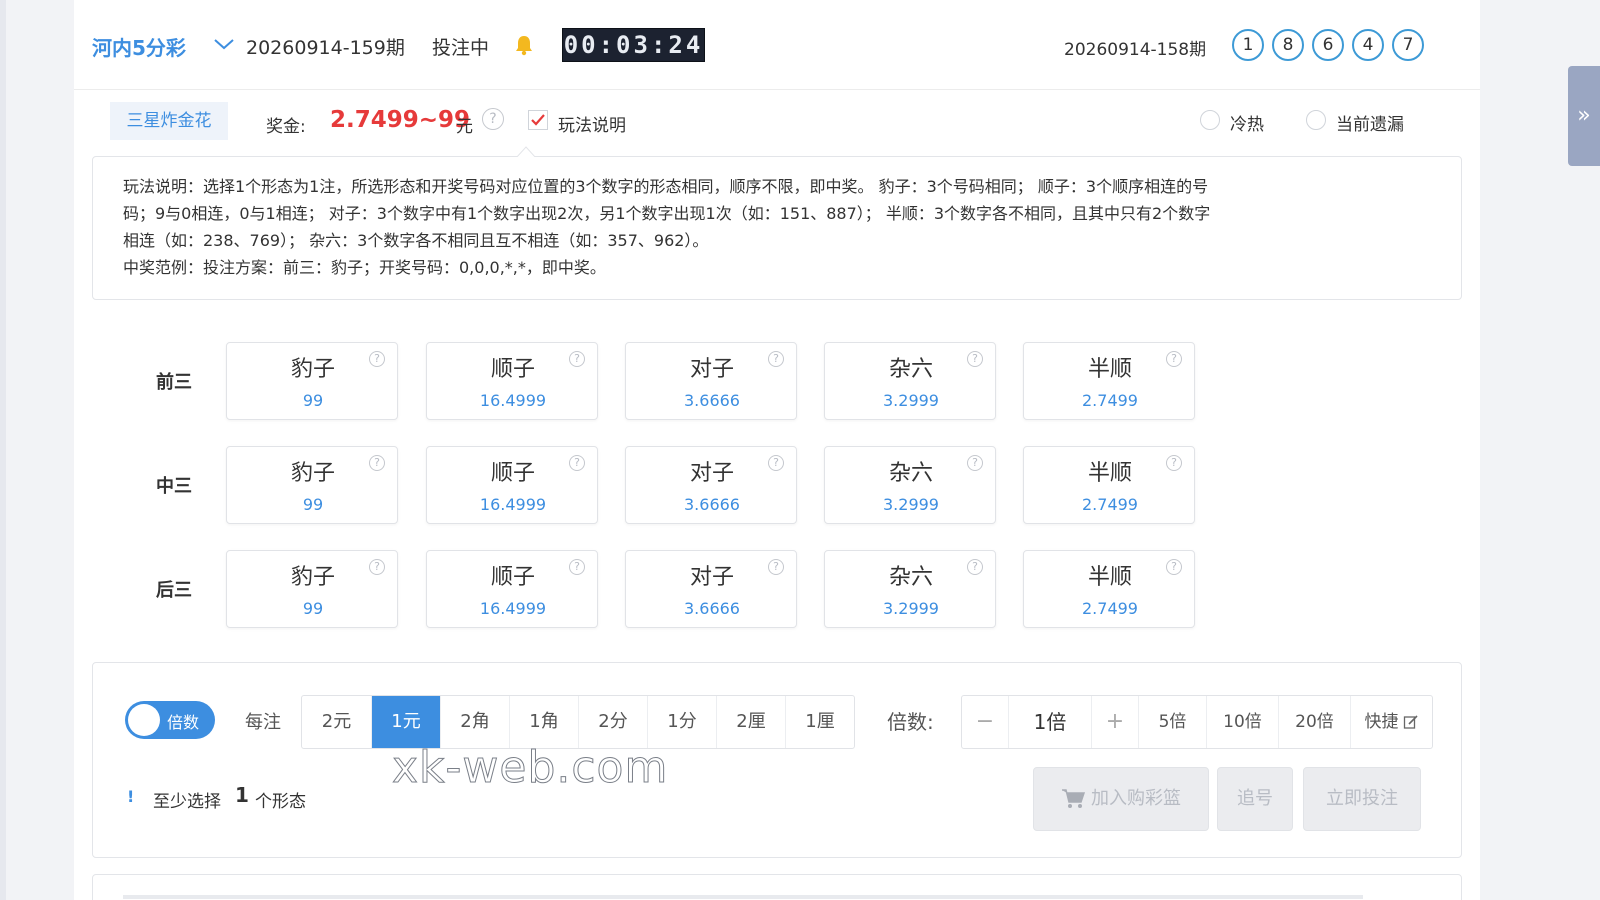 This screenshot has height=900, width=1600. What do you see at coordinates (1255, 799) in the screenshot?
I see `chase-button: 追号` at bounding box center [1255, 799].